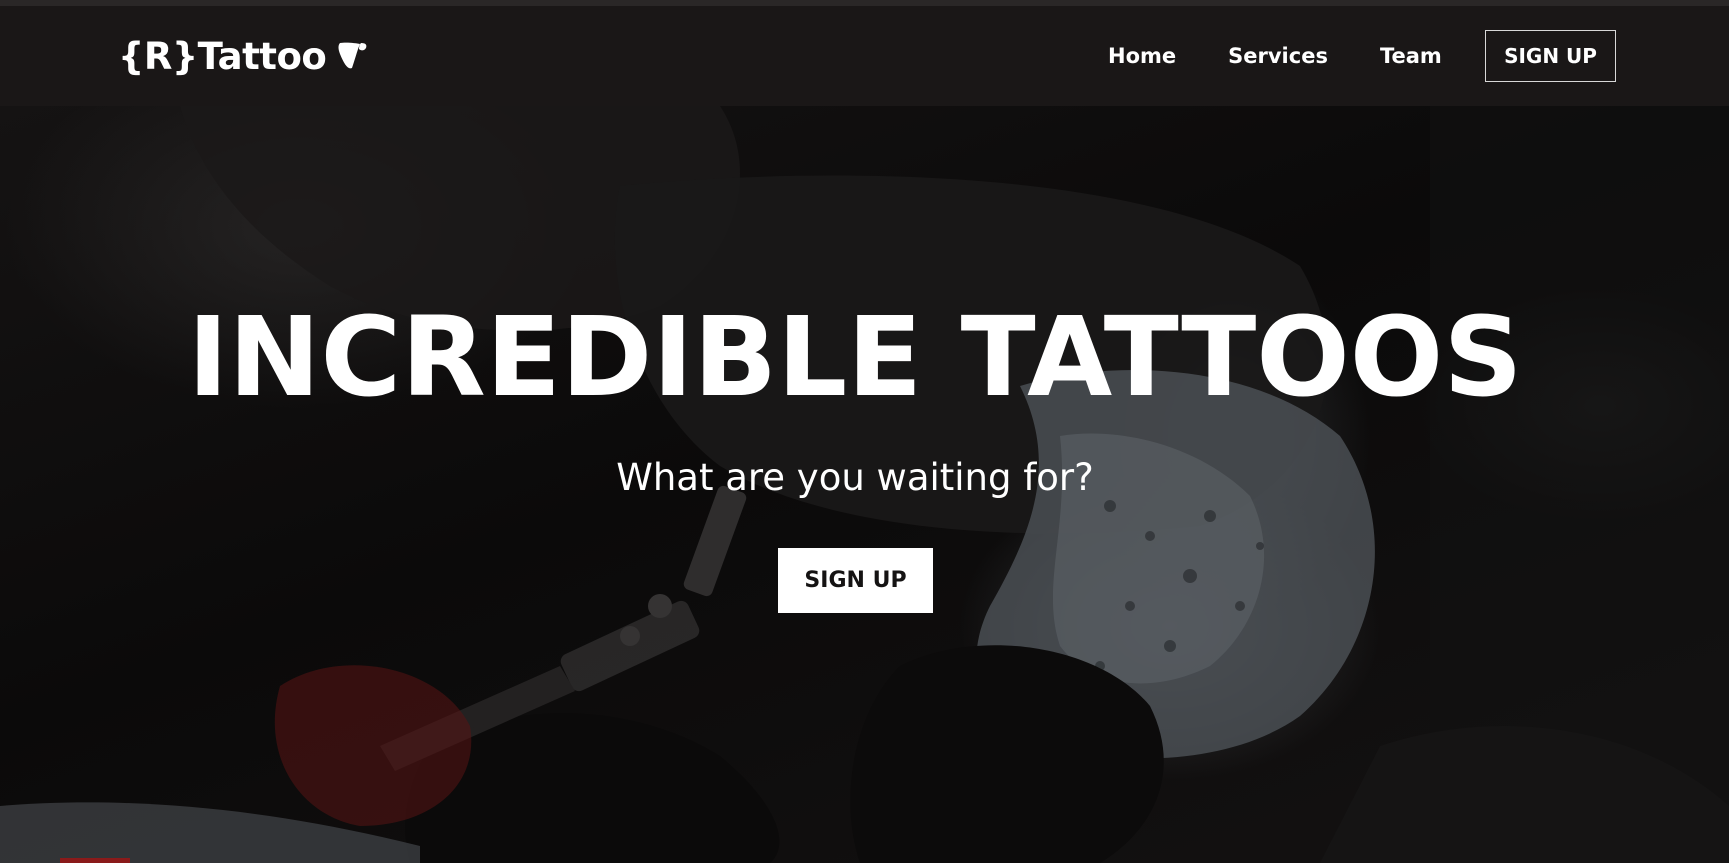 The height and width of the screenshot is (863, 1729). I want to click on nav-home-link: Home, so click(1142, 56).